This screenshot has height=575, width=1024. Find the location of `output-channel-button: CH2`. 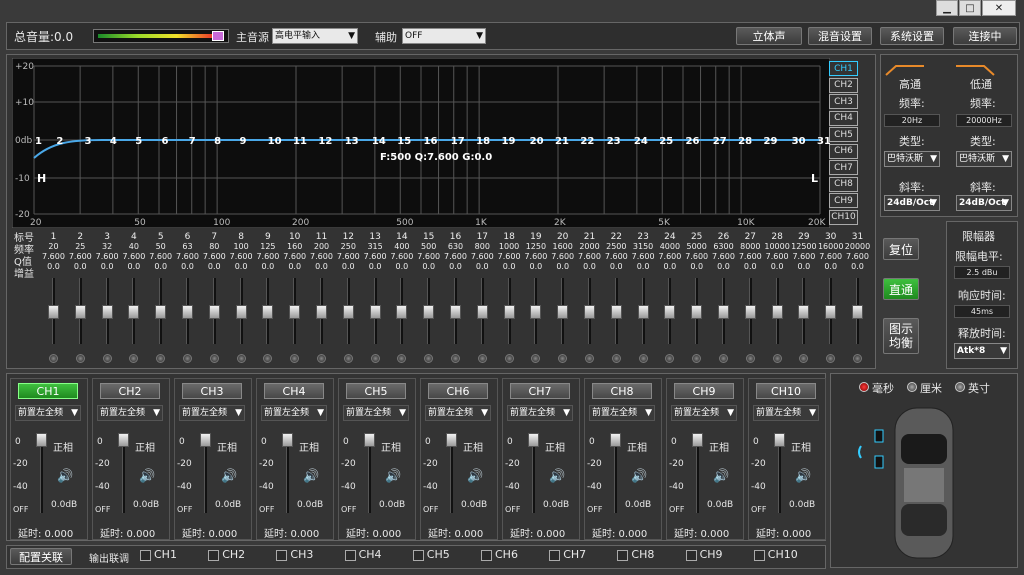

output-channel-button: CH2 is located at coordinates (130, 391).